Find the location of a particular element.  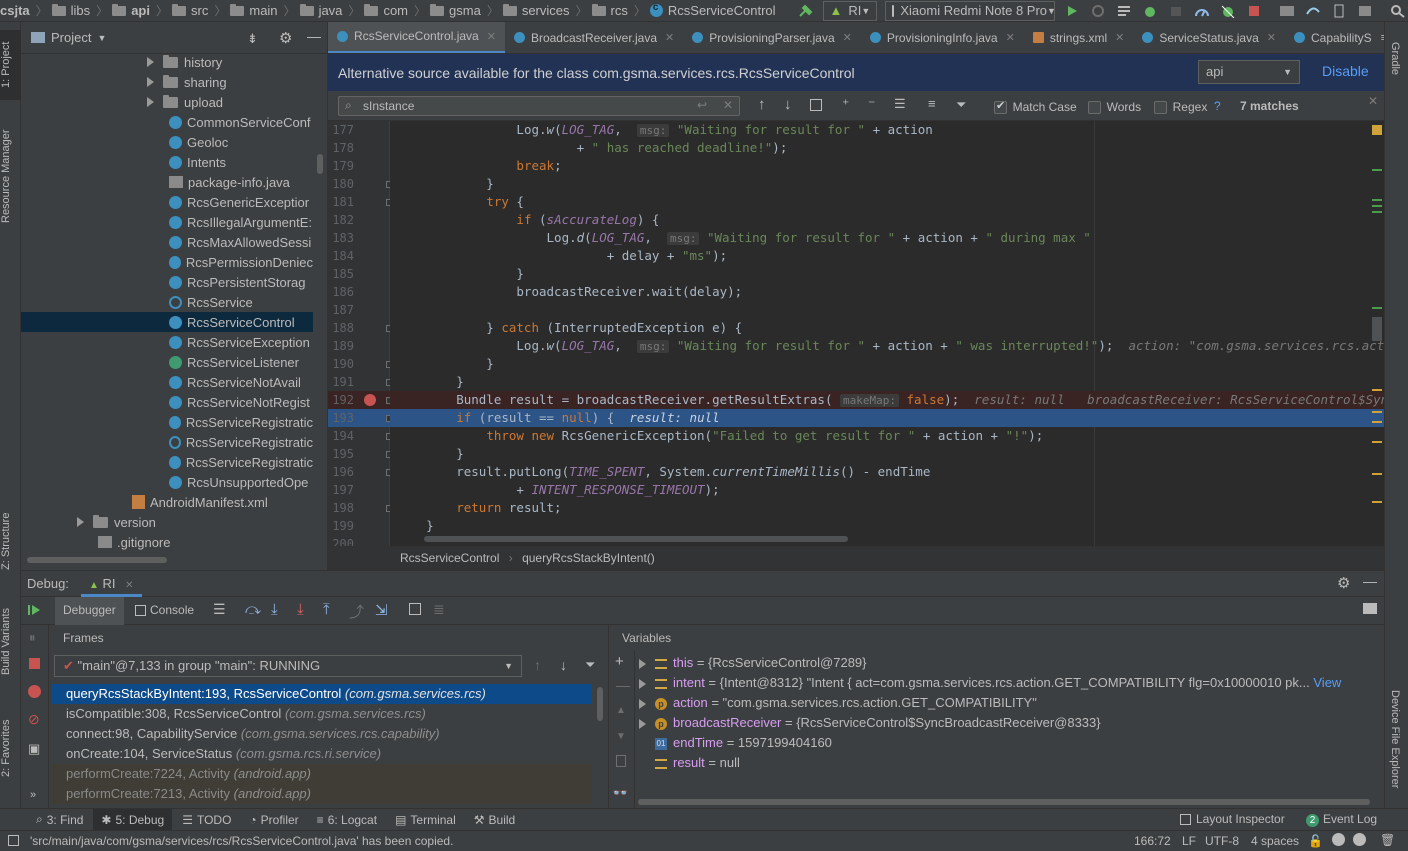

tree-item: RcsServiceListener is located at coordinates (167, 362).